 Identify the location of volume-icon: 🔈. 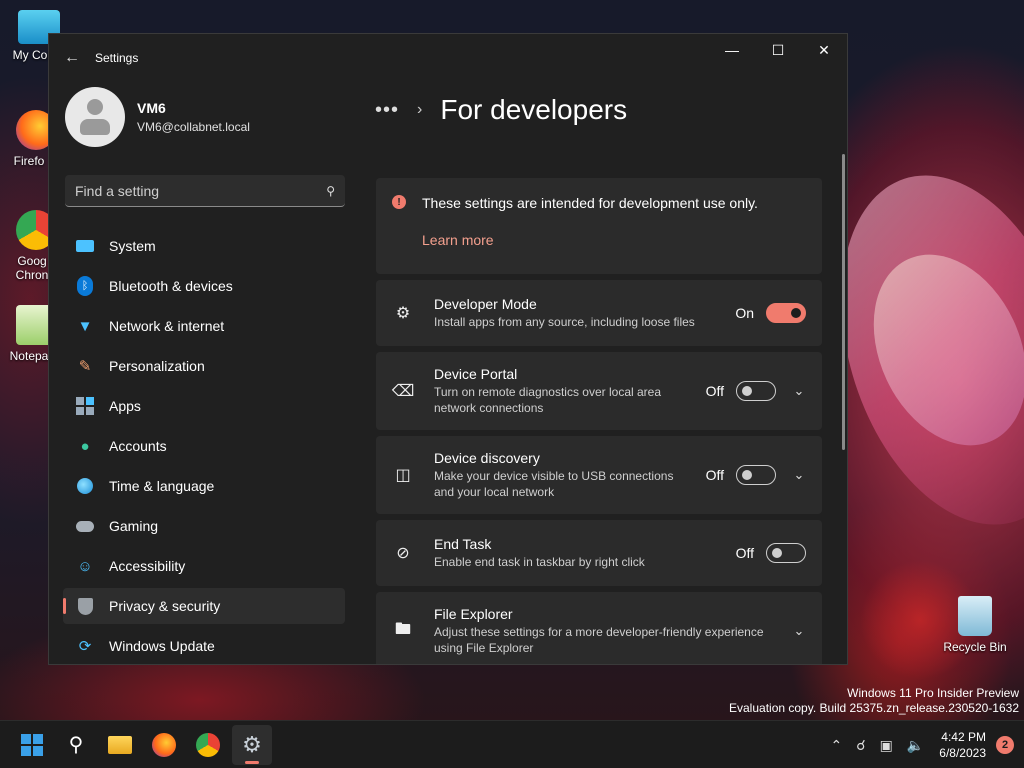
(915, 745).